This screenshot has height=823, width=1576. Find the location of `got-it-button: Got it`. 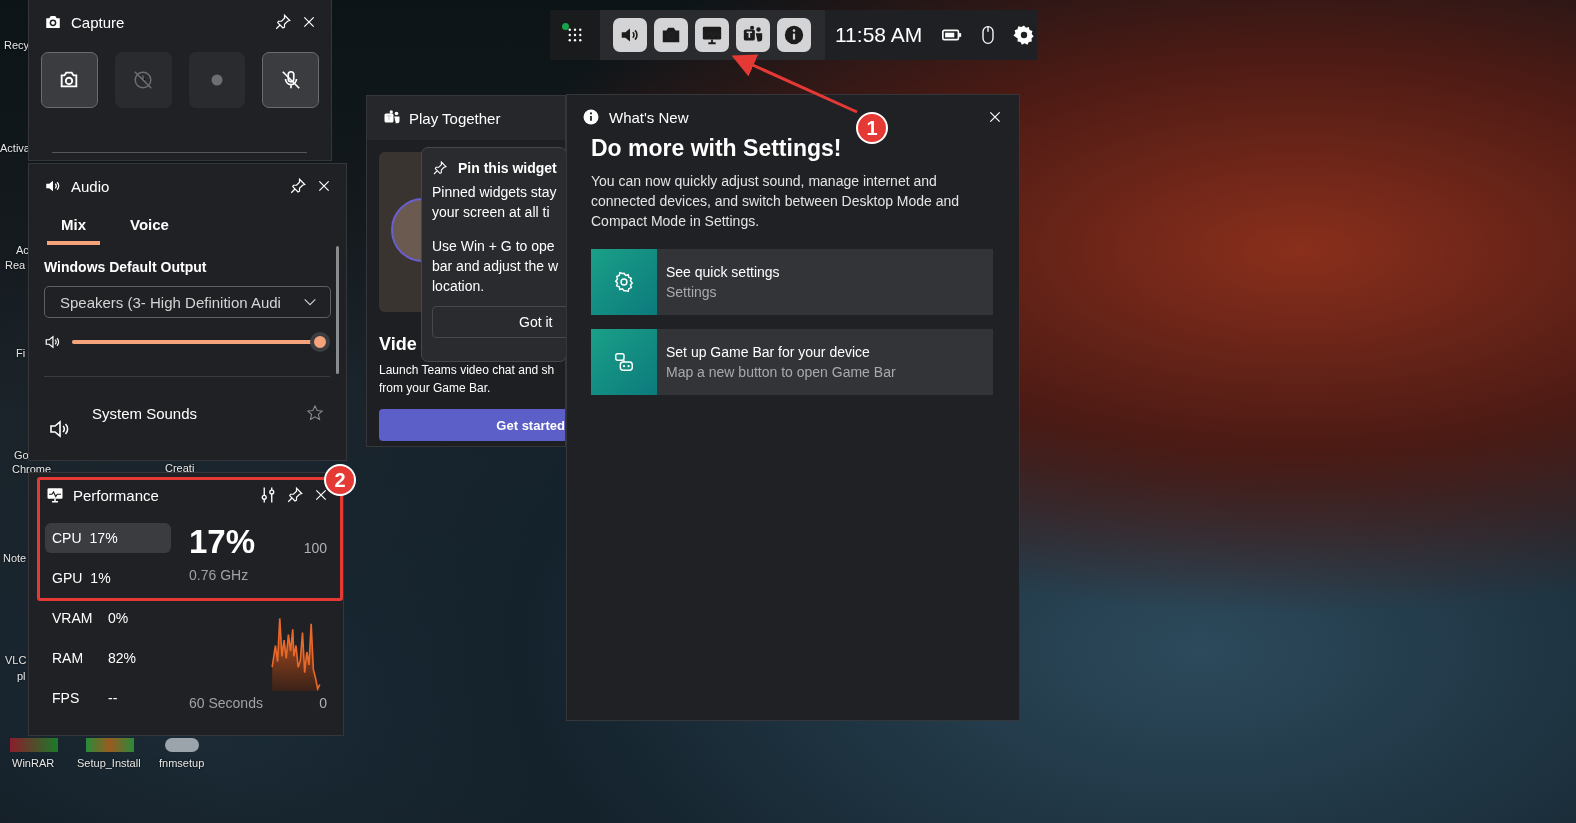

got-it-button: Got it is located at coordinates (499, 322).